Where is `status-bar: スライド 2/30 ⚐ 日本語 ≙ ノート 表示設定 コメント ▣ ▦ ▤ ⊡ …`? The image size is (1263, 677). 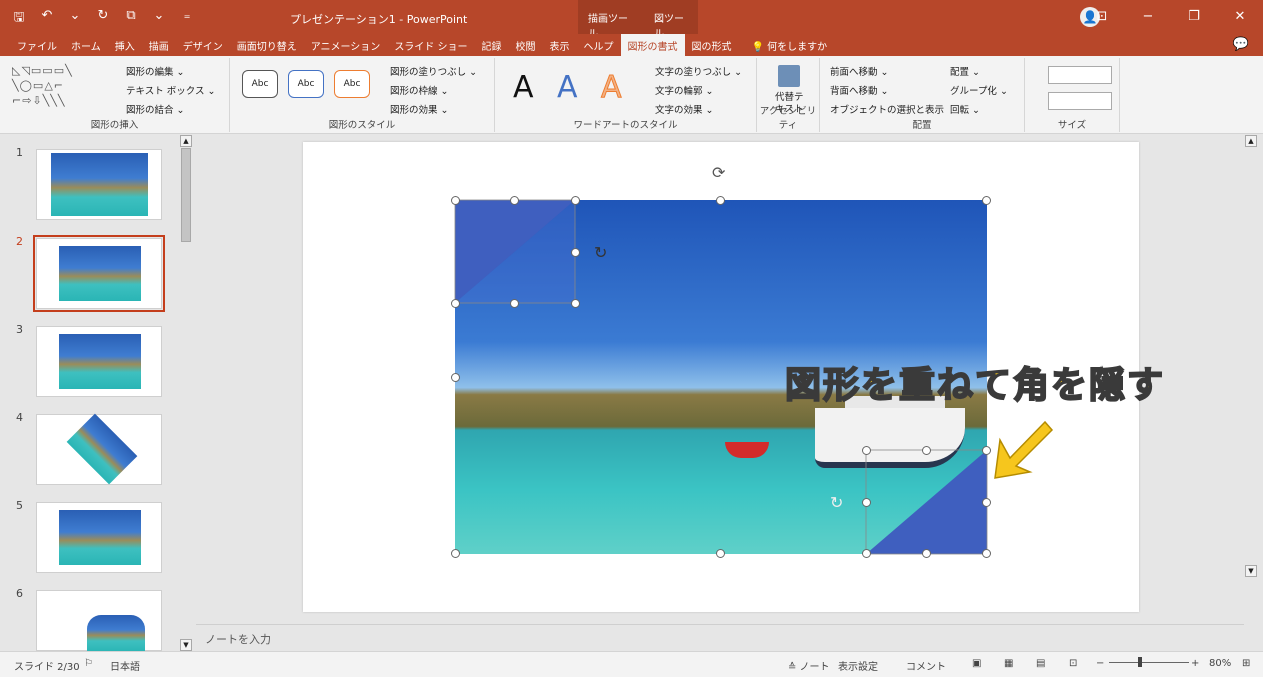 status-bar: スライド 2/30 ⚐ 日本語 ≙ ノート 表示設定 コメント ▣ ▦ ▤ ⊡ … is located at coordinates (631, 664).